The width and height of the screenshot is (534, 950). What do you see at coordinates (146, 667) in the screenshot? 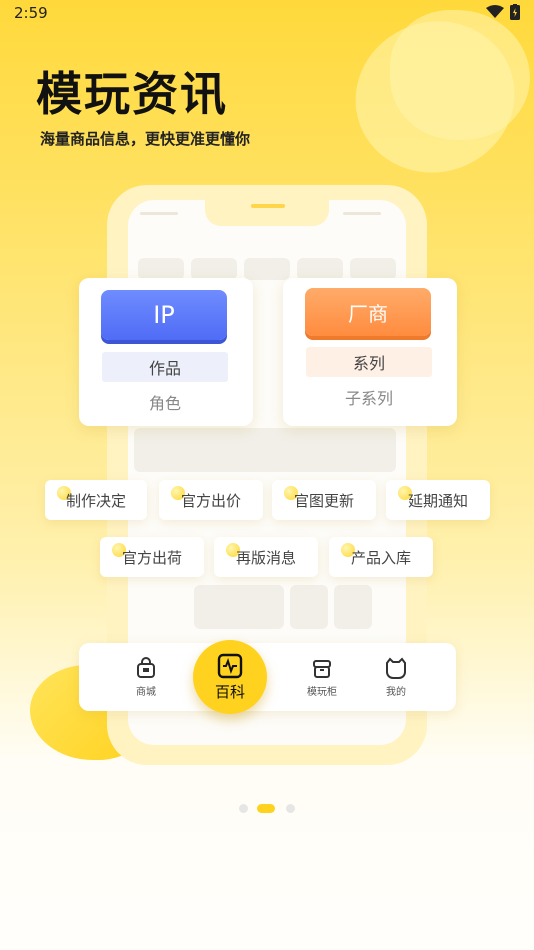
I see `shopping-bag-icon` at bounding box center [146, 667].